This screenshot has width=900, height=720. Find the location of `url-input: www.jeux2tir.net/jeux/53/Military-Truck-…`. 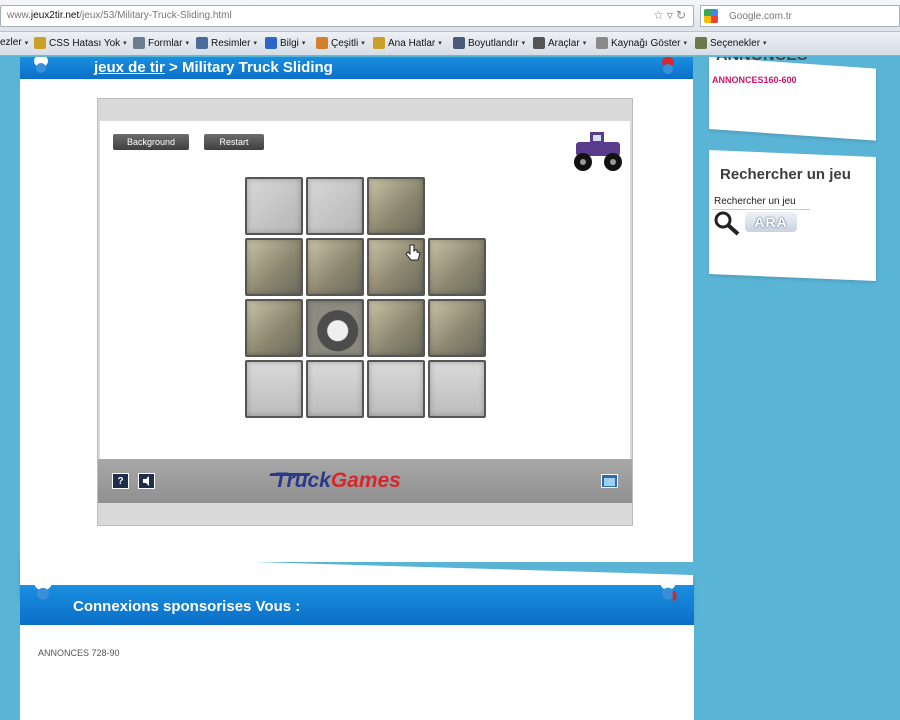

url-input: www.jeux2tir.net/jeux/53/Military-Truck-… is located at coordinates (347, 16).